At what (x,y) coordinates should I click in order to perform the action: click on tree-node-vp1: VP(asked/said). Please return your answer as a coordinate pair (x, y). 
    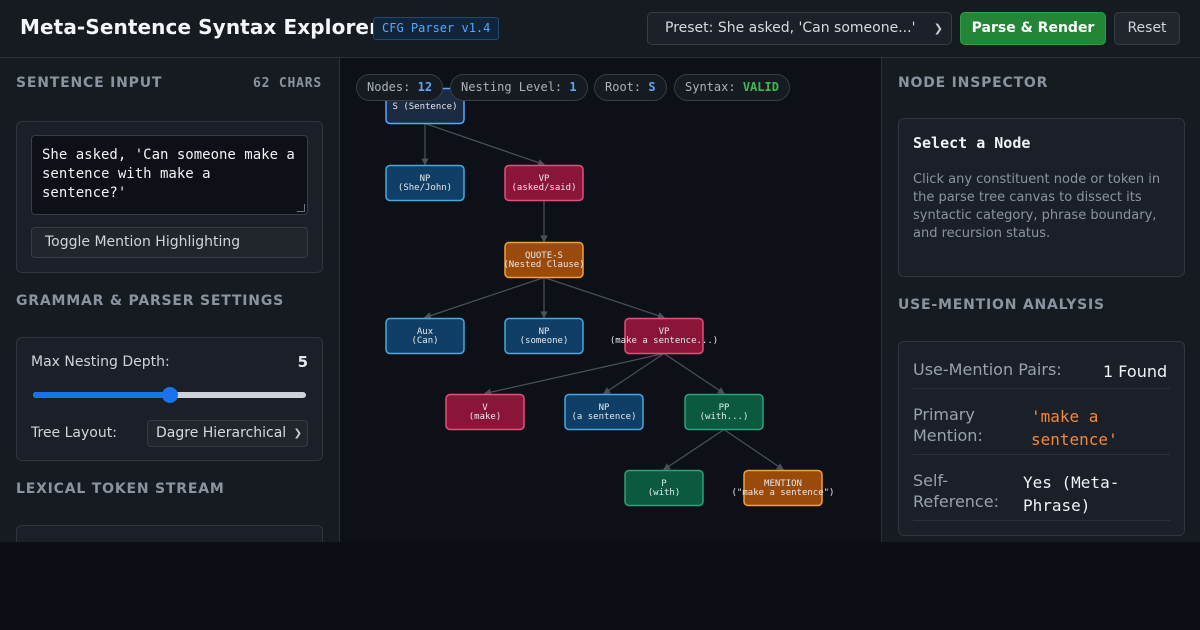
    Looking at the image, I should click on (544, 183).